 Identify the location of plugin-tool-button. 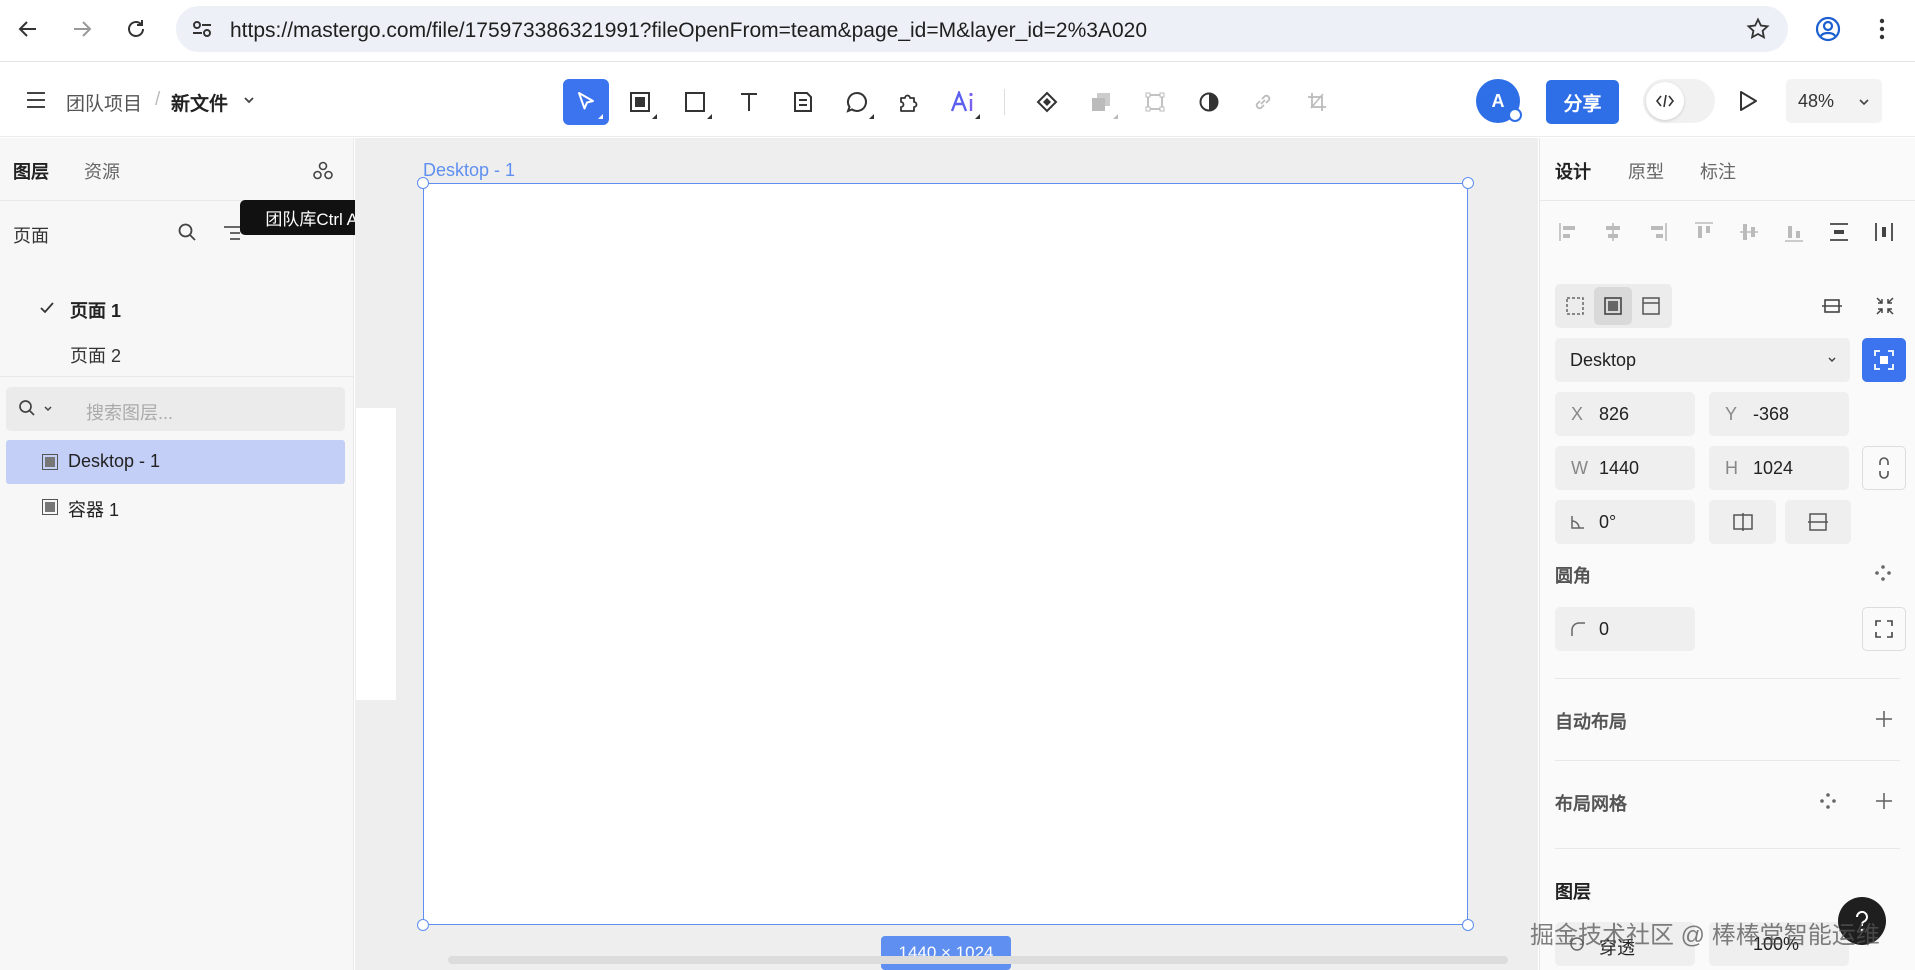
(909, 102).